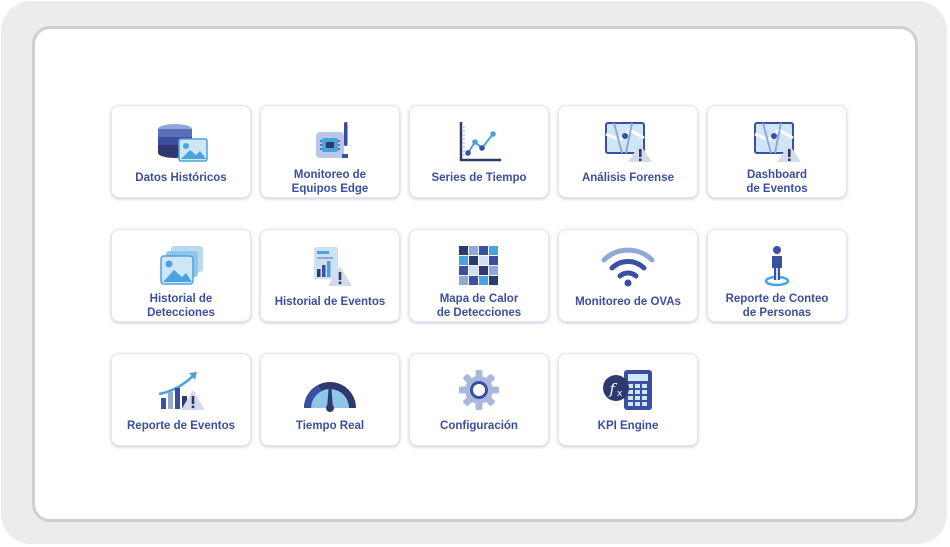 This screenshot has width=950, height=547. Describe the element at coordinates (479, 425) in the screenshot. I see `tile-label: Configuración` at that location.